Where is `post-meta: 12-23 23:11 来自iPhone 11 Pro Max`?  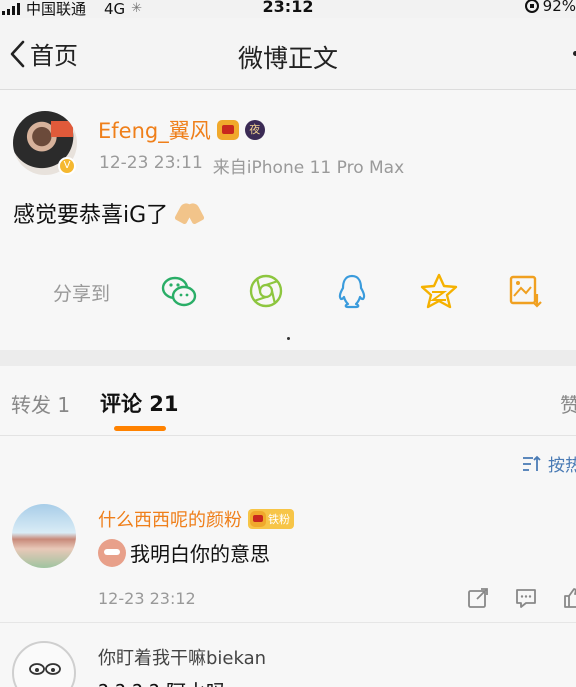
post-meta: 12-23 23:11 来自iPhone 11 Pro Max is located at coordinates (251, 165).